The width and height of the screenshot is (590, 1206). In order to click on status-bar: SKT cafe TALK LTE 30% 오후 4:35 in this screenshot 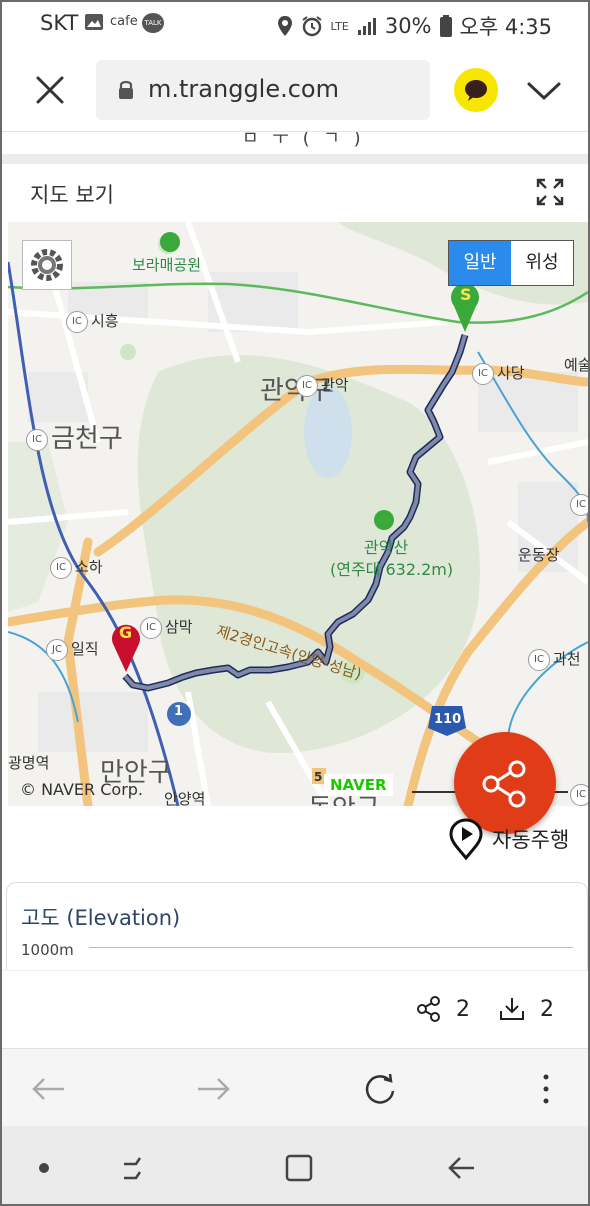, I will do `click(295, 25)`.